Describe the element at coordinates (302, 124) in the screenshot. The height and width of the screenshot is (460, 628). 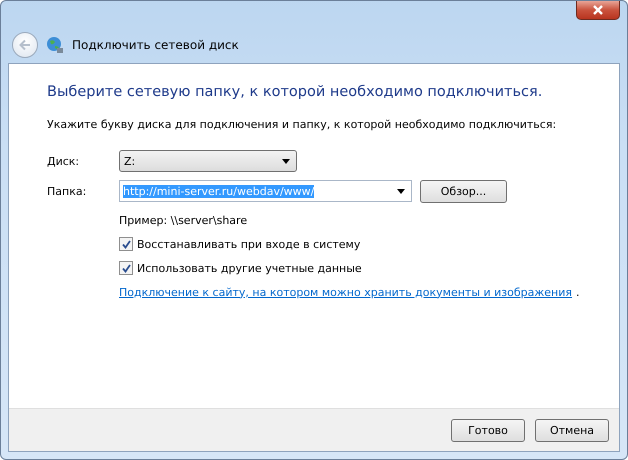
I see `instruction-text: Укажите букву диска для подключения и папку, к которой необходимо подключиться:` at that location.